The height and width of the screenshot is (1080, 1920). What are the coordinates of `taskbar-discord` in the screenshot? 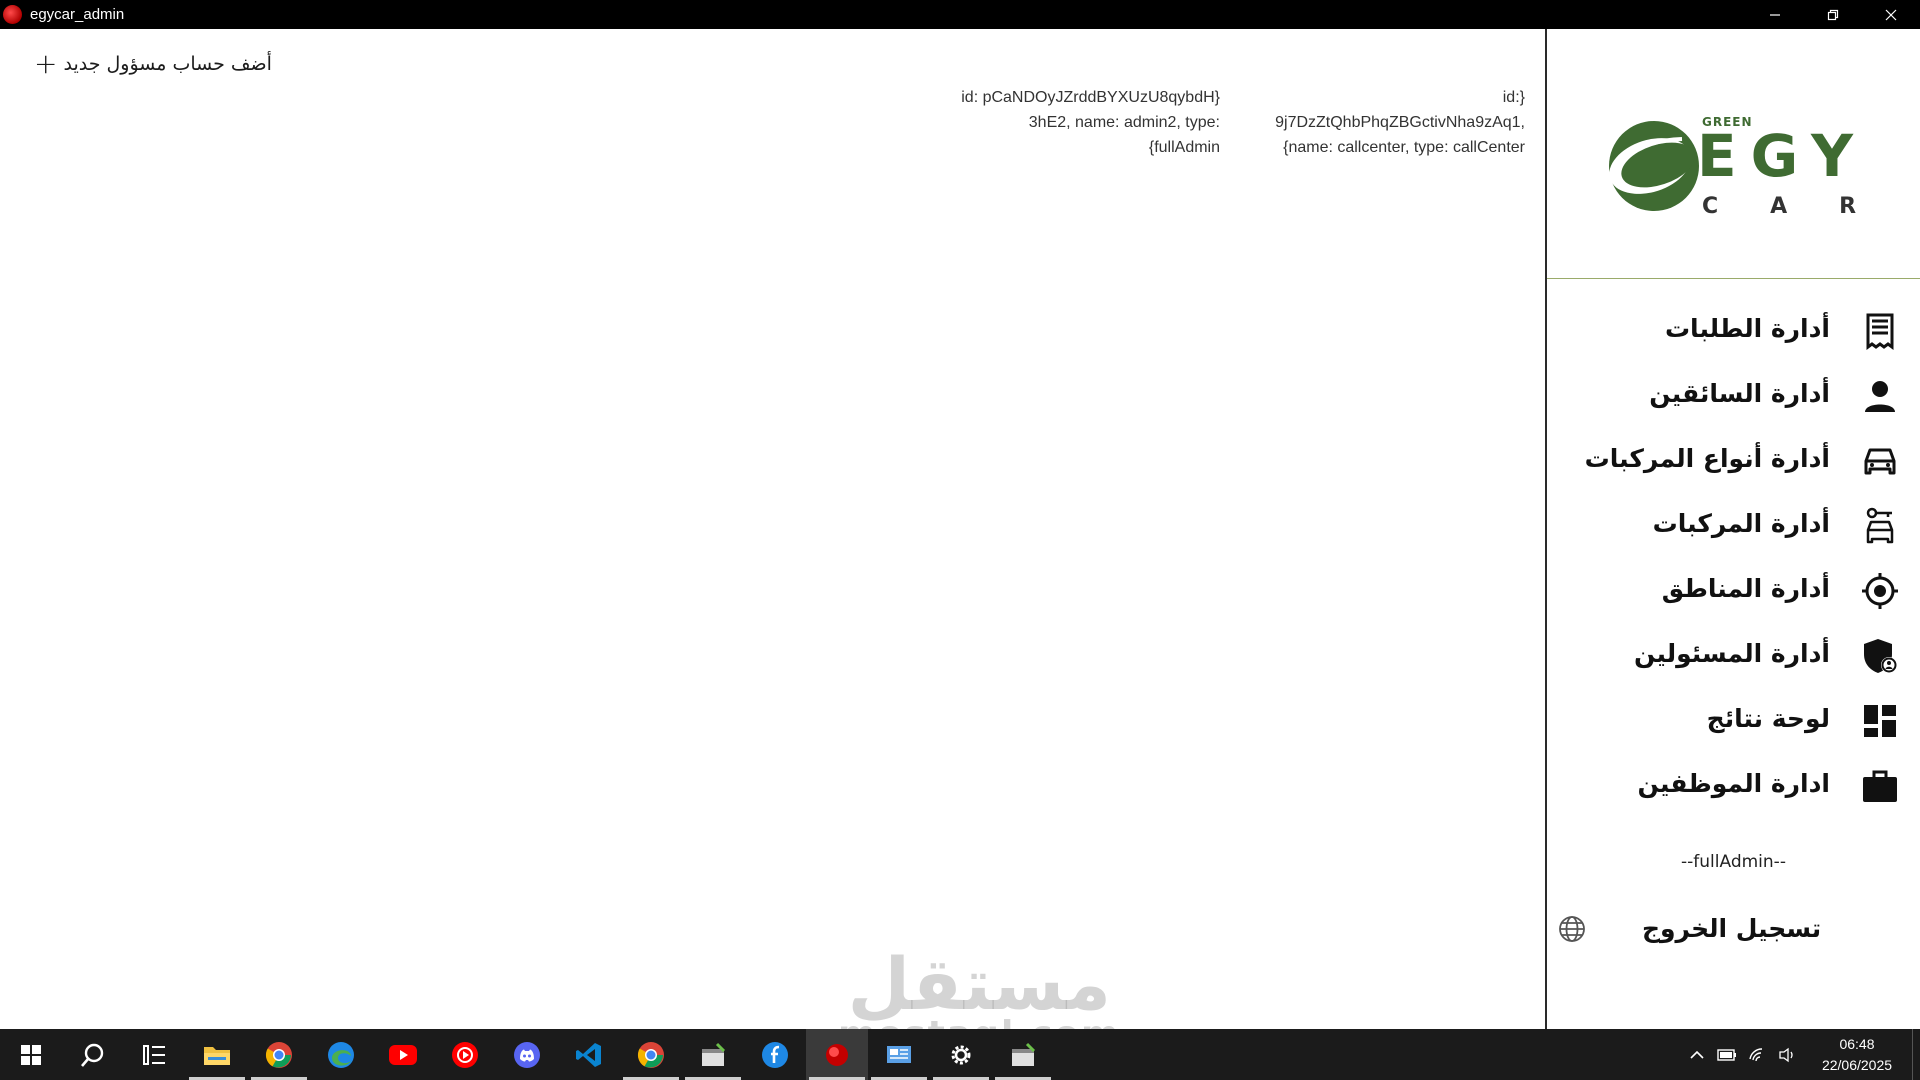 It's located at (527, 1054).